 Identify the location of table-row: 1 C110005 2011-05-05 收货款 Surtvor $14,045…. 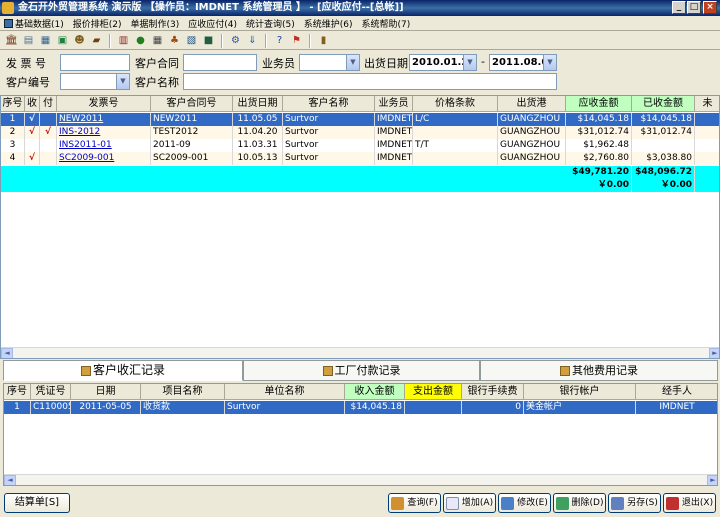
(360, 407).